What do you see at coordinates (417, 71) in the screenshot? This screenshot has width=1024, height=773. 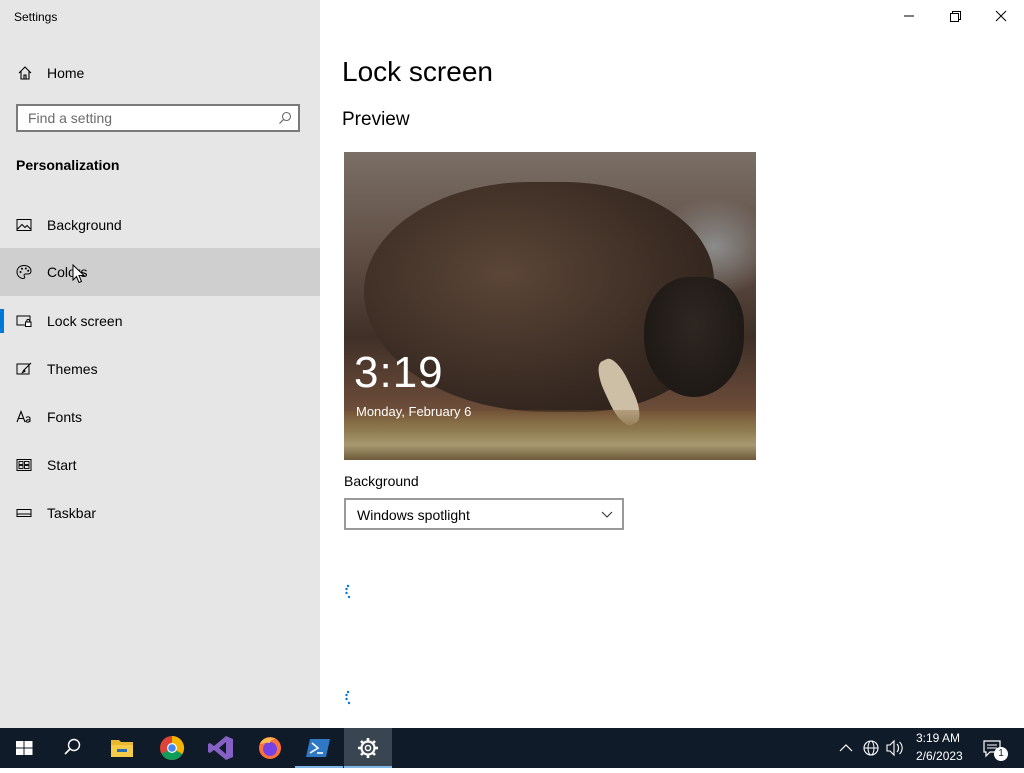 I see `page-title: Lock screen` at bounding box center [417, 71].